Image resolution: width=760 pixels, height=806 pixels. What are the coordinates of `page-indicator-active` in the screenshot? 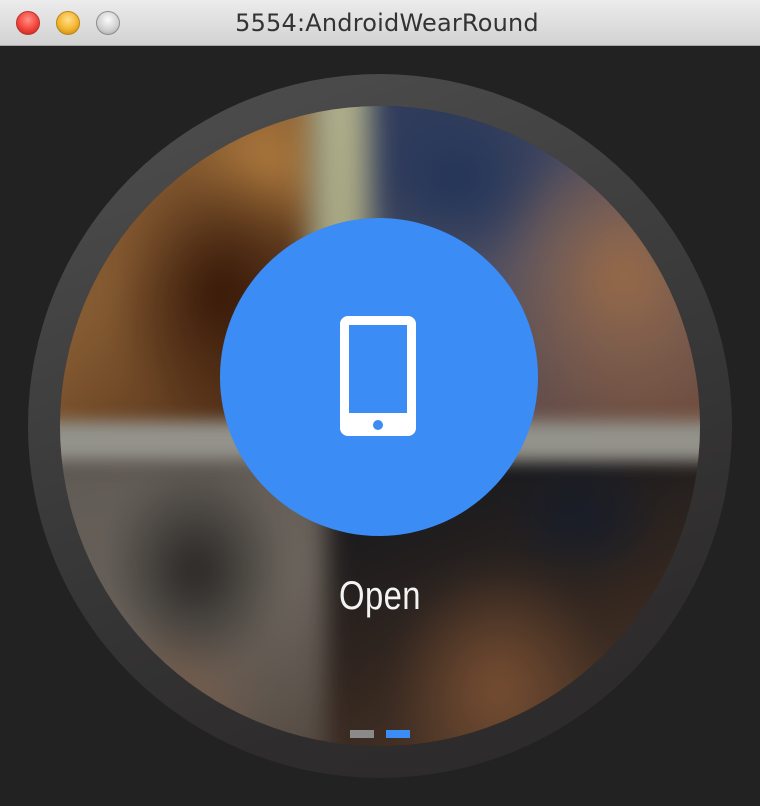 It's located at (398, 734).